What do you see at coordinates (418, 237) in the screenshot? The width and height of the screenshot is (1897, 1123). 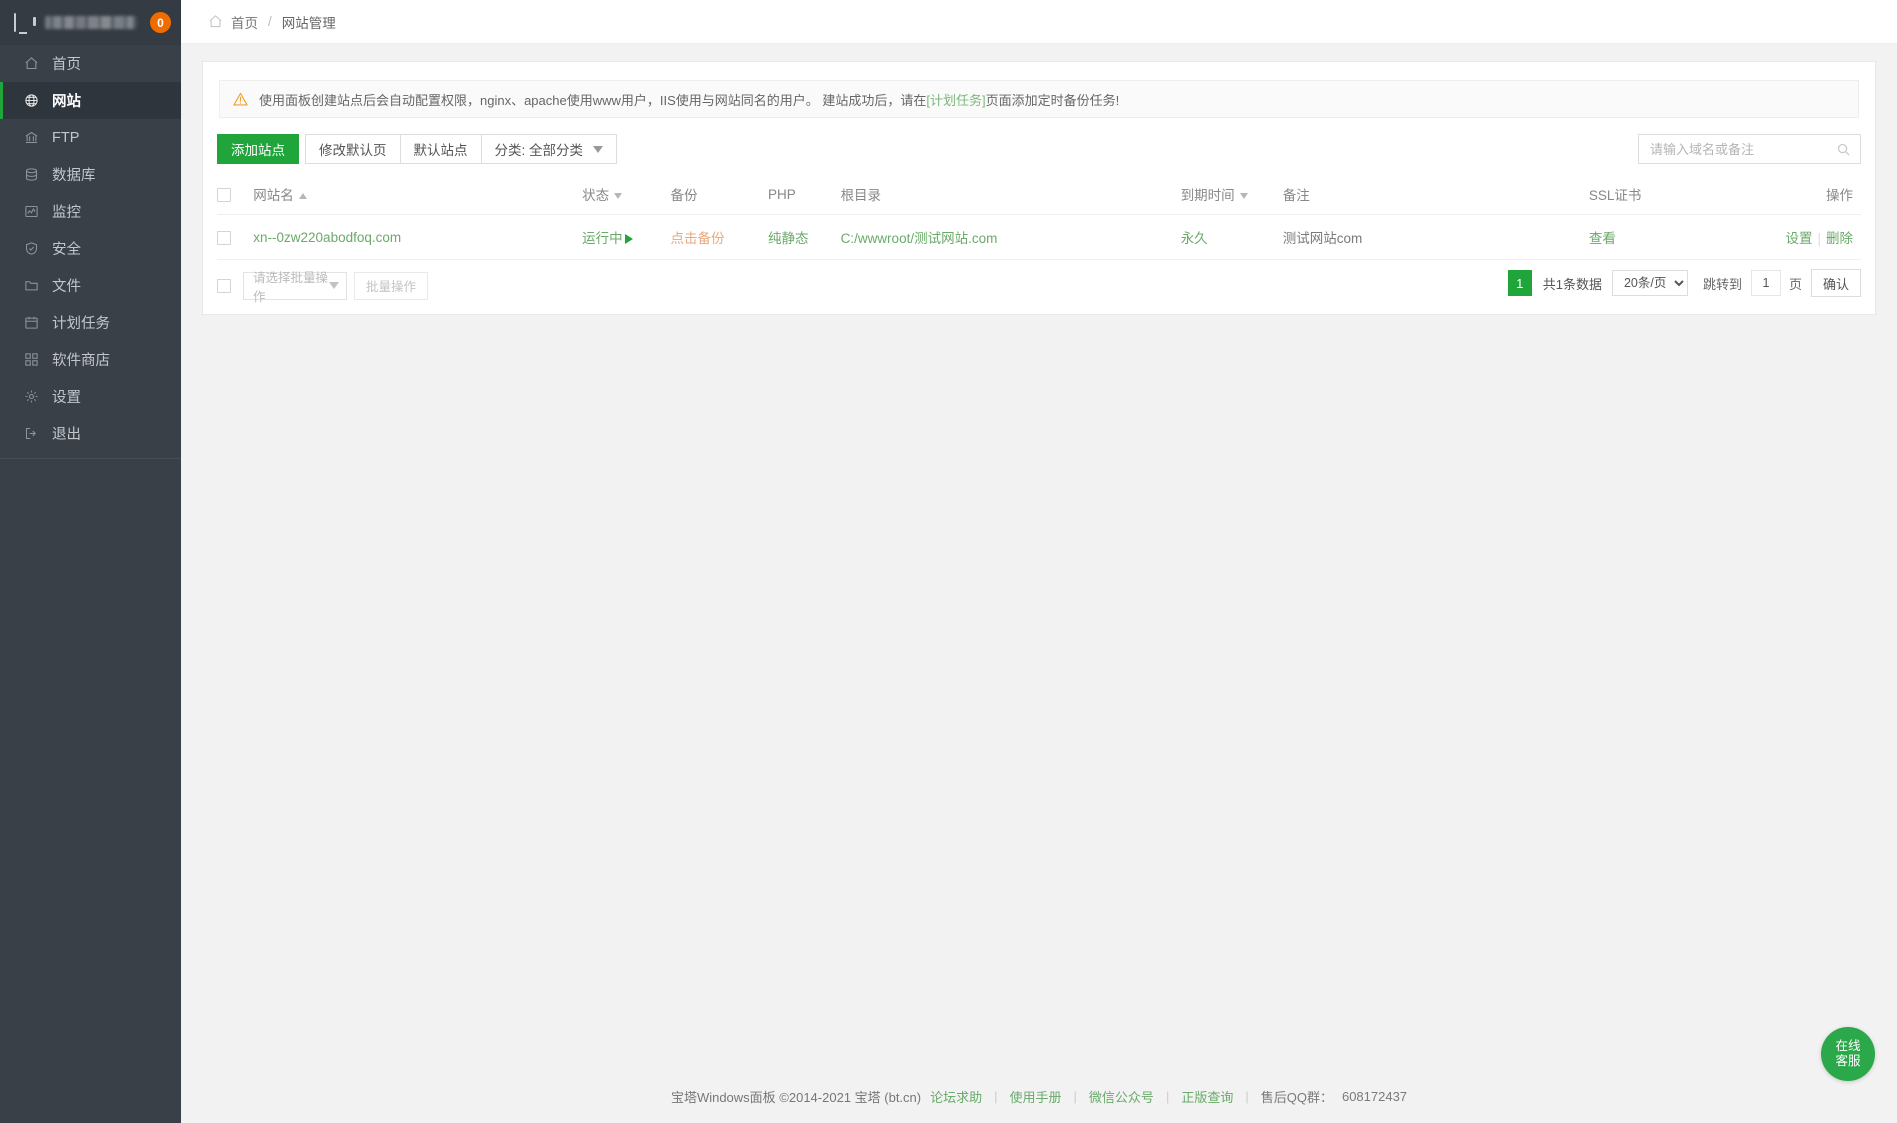 I see `cell-site-name: xn--0zw220abodfoq.com` at bounding box center [418, 237].